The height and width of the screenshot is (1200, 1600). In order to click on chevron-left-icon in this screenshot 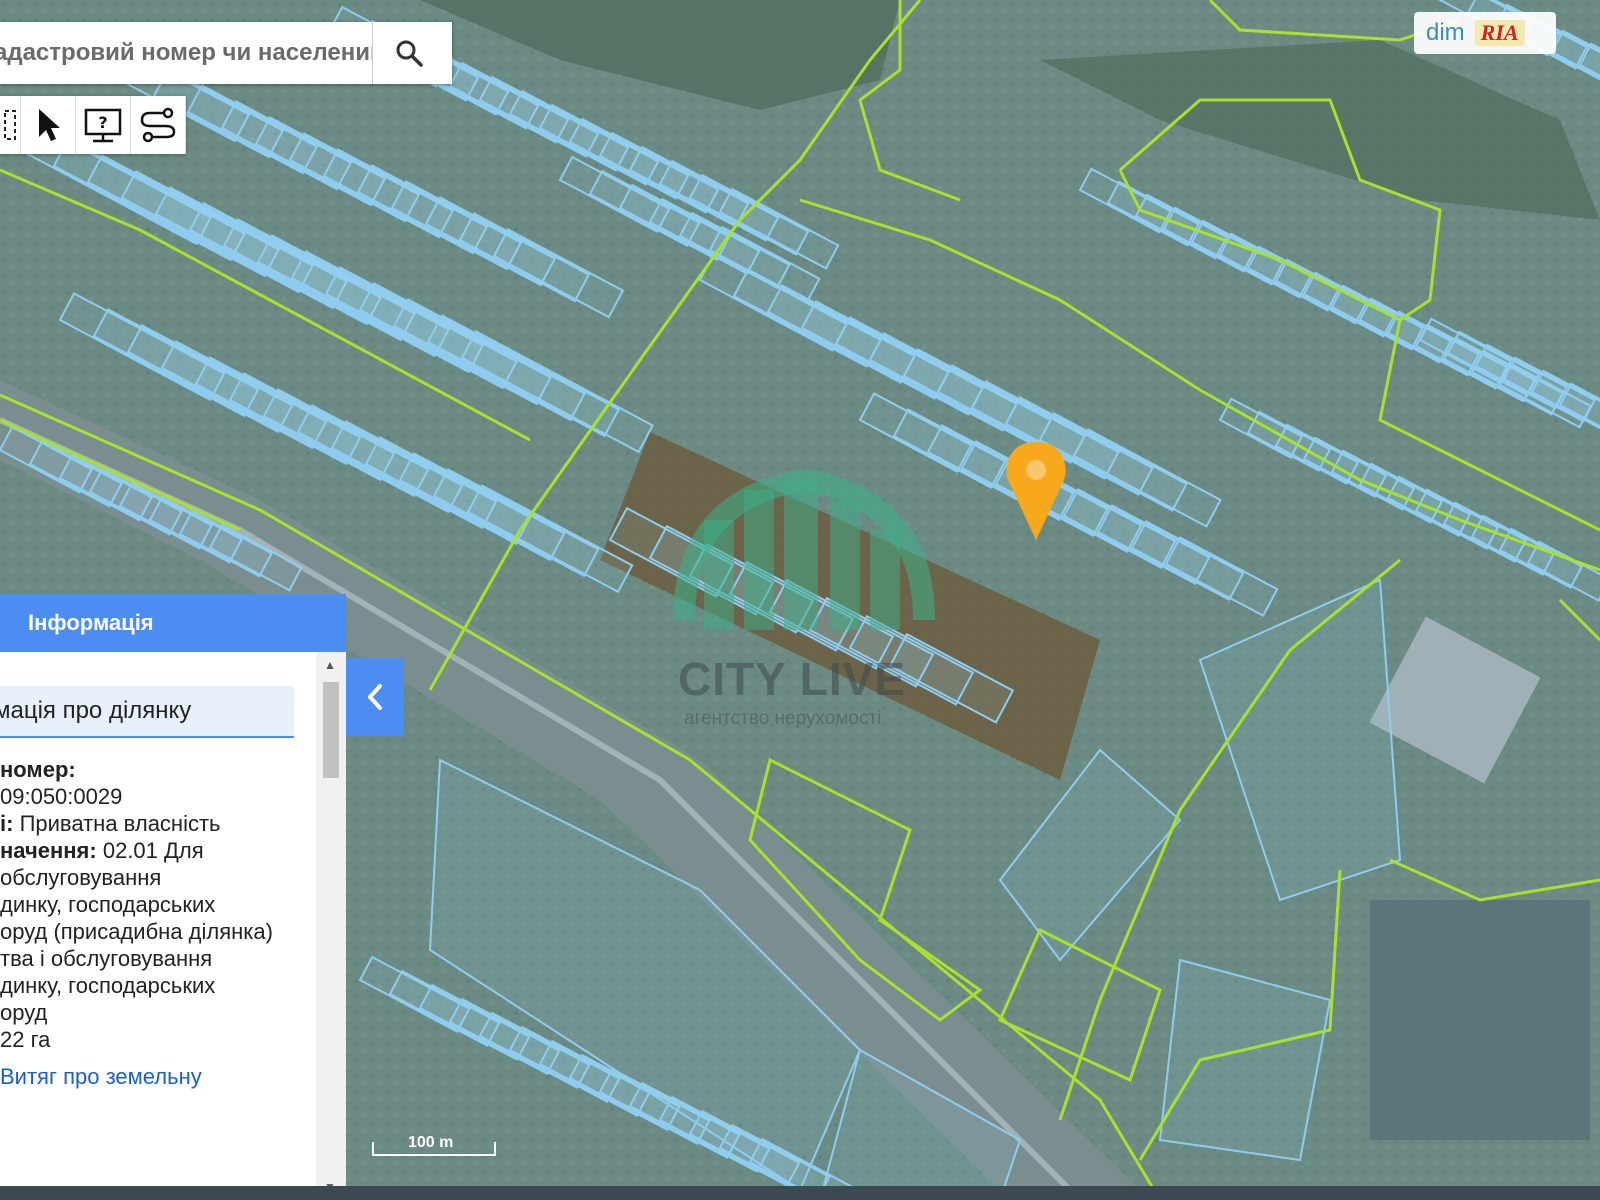, I will do `click(375, 697)`.